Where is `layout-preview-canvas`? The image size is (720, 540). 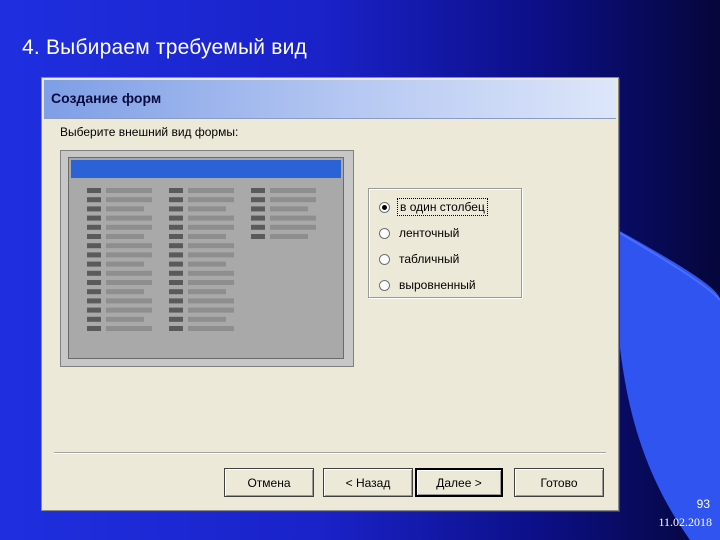 layout-preview-canvas is located at coordinates (206, 258).